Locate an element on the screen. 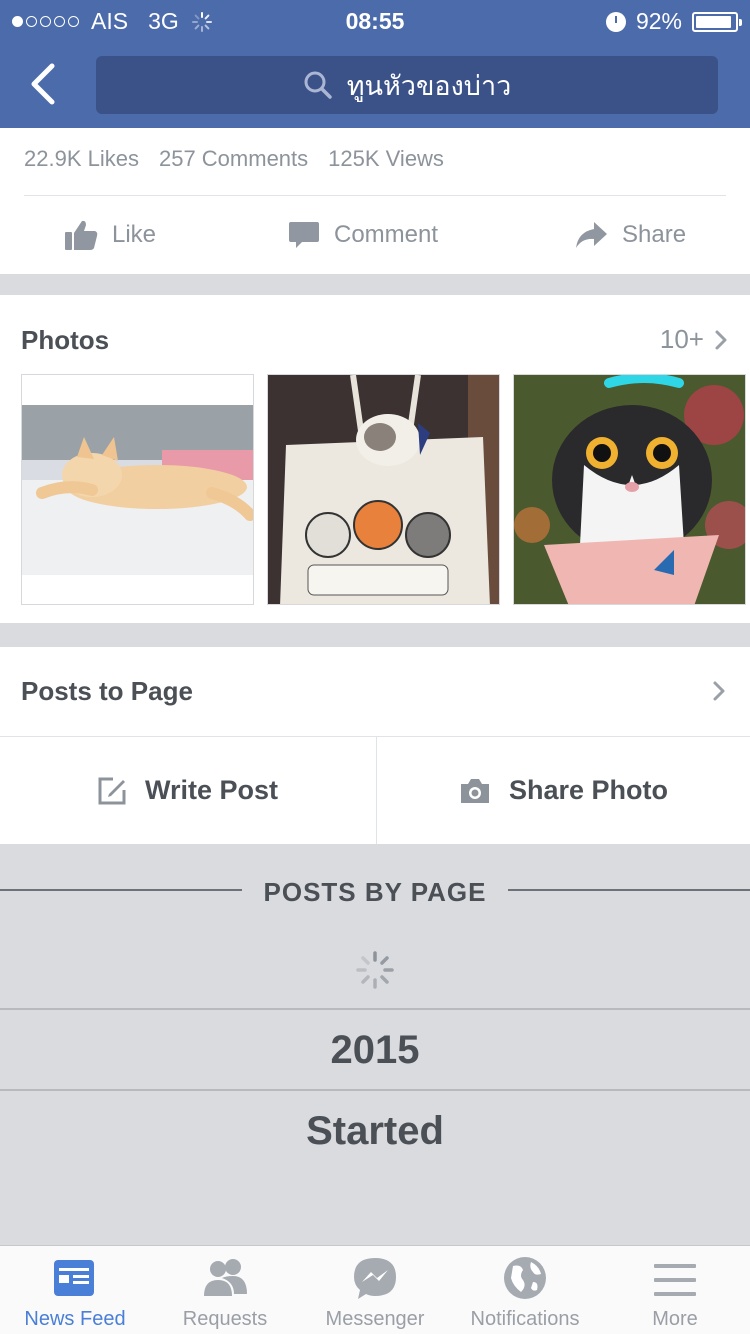 This screenshot has width=750, height=1334. tab-label: Messenger is located at coordinates (375, 1319).